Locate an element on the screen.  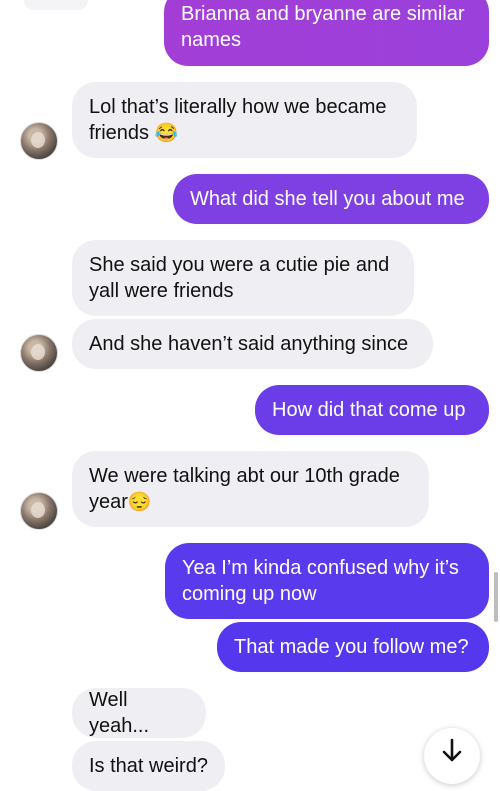
message-bubble-incoming: Is that weird? is located at coordinates (148, 766).